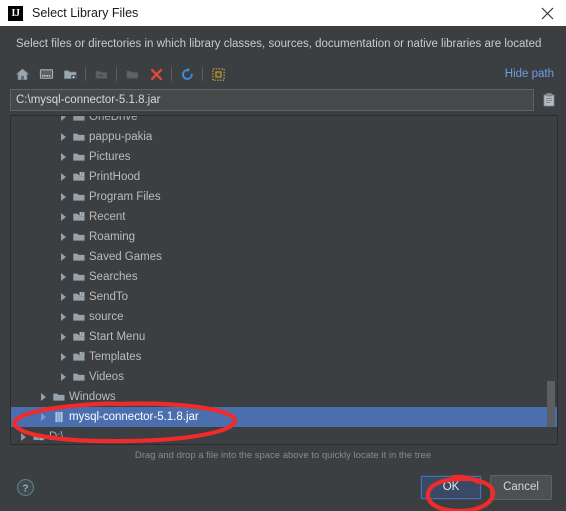  I want to click on tree-row: SendTo, so click(284, 297).